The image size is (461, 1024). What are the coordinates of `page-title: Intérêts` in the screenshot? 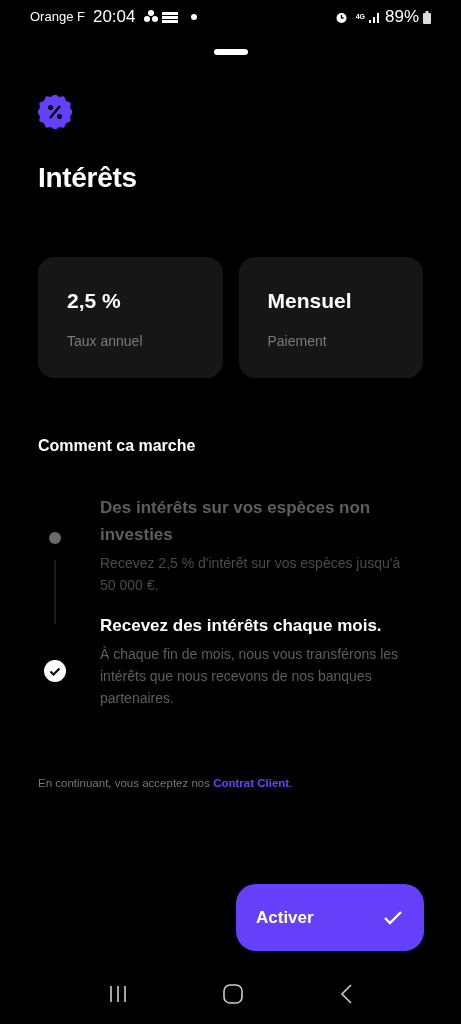 It's located at (88, 178).